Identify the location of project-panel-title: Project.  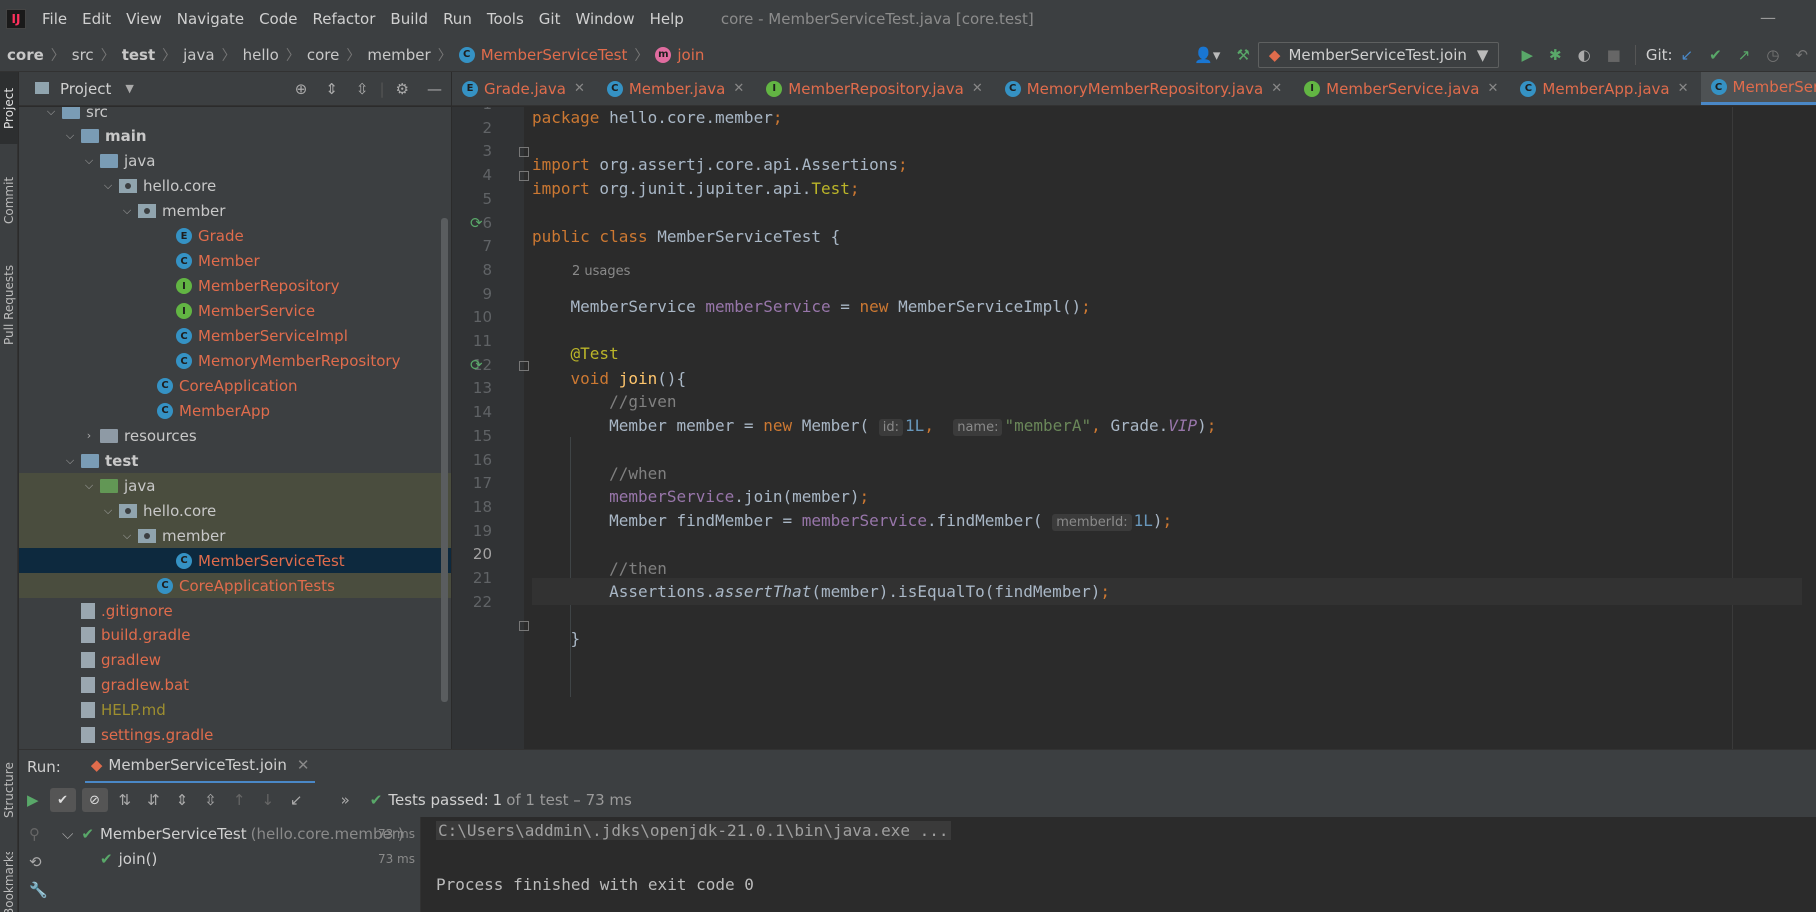
(85, 89).